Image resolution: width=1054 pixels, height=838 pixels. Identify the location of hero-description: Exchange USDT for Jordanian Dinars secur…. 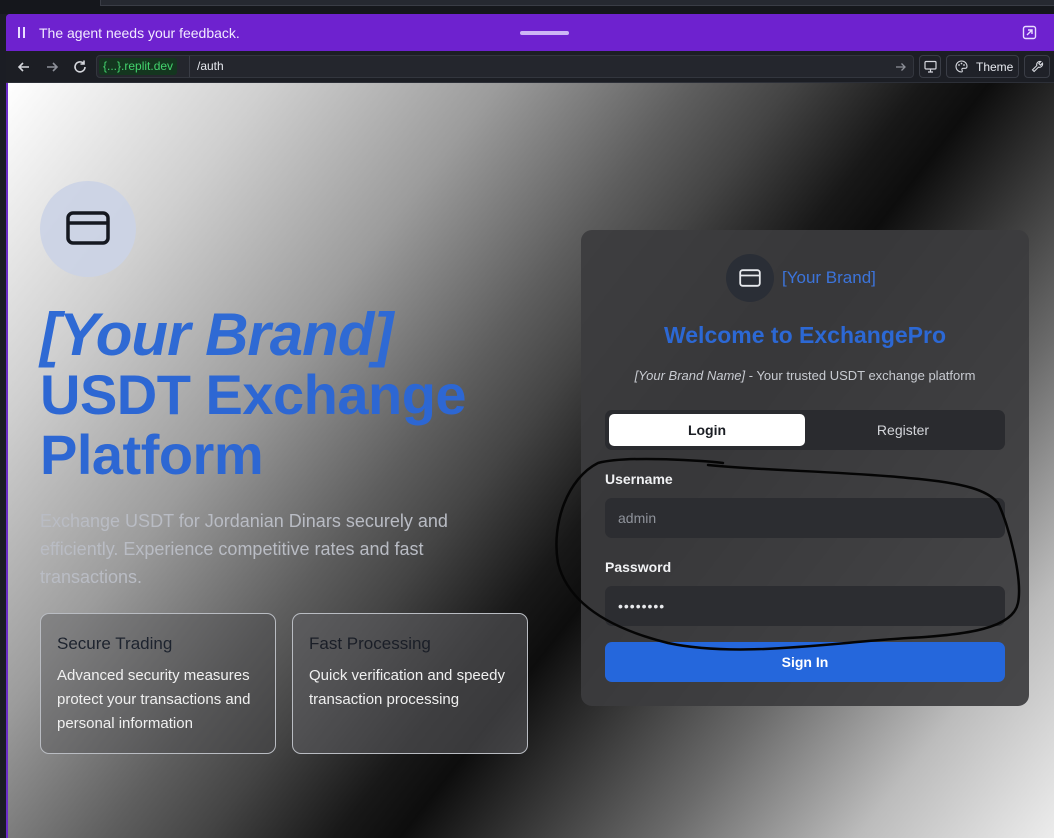
(244, 549).